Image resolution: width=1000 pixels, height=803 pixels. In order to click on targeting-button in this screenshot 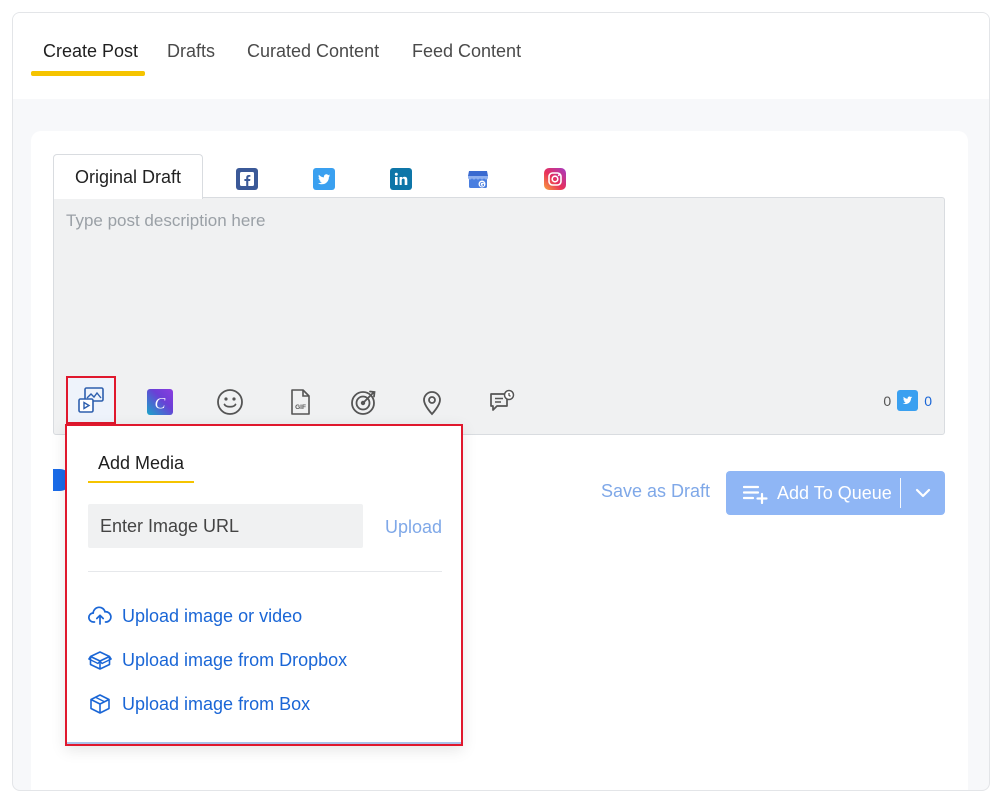, I will do `click(364, 402)`.